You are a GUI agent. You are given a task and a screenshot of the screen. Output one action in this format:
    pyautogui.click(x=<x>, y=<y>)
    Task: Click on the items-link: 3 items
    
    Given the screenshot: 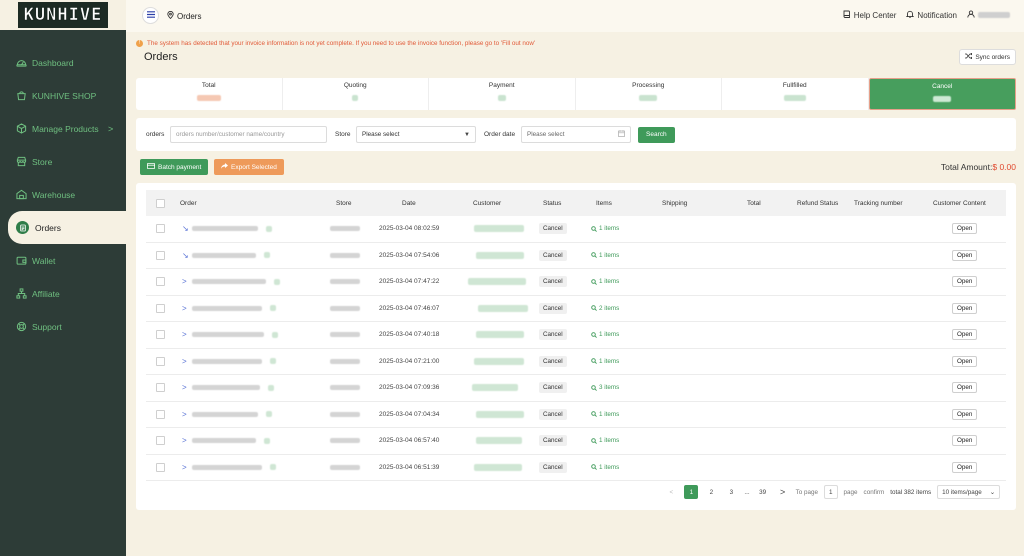 What is the action you would take?
    pyautogui.click(x=605, y=387)
    